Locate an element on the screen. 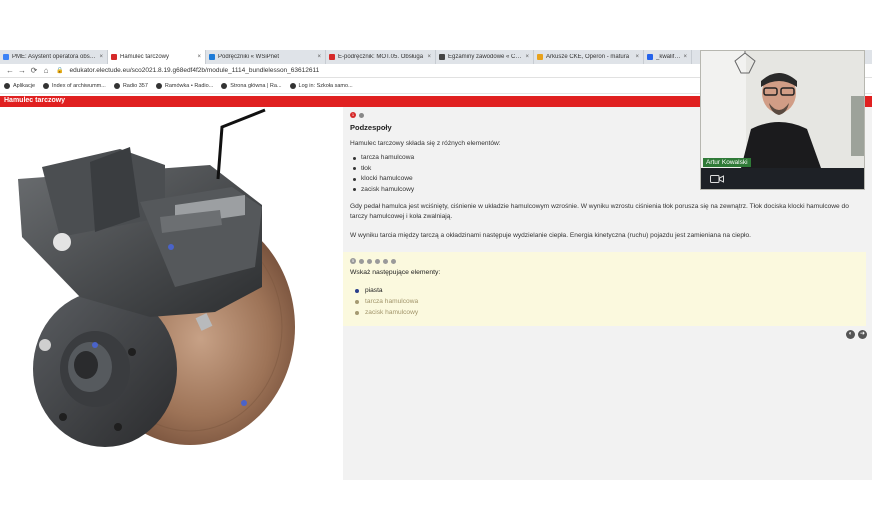  quiz-option: piasta is located at coordinates (386, 290).